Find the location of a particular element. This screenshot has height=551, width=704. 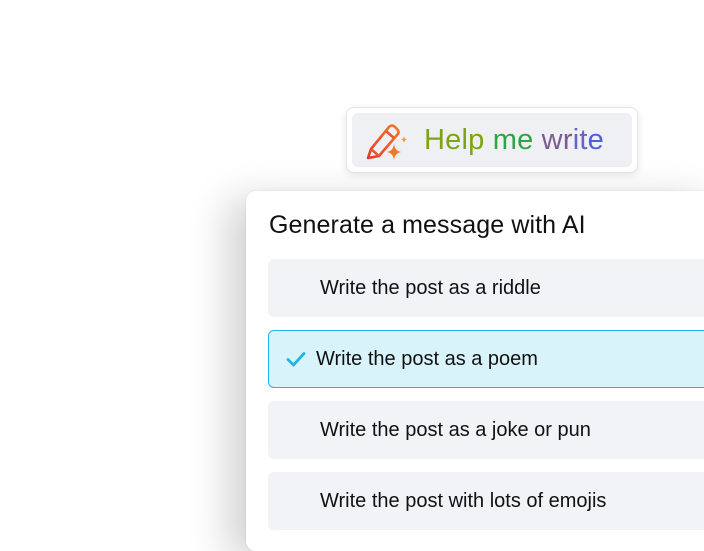

option-label: Write the post as a joke or pun is located at coordinates (455, 429).